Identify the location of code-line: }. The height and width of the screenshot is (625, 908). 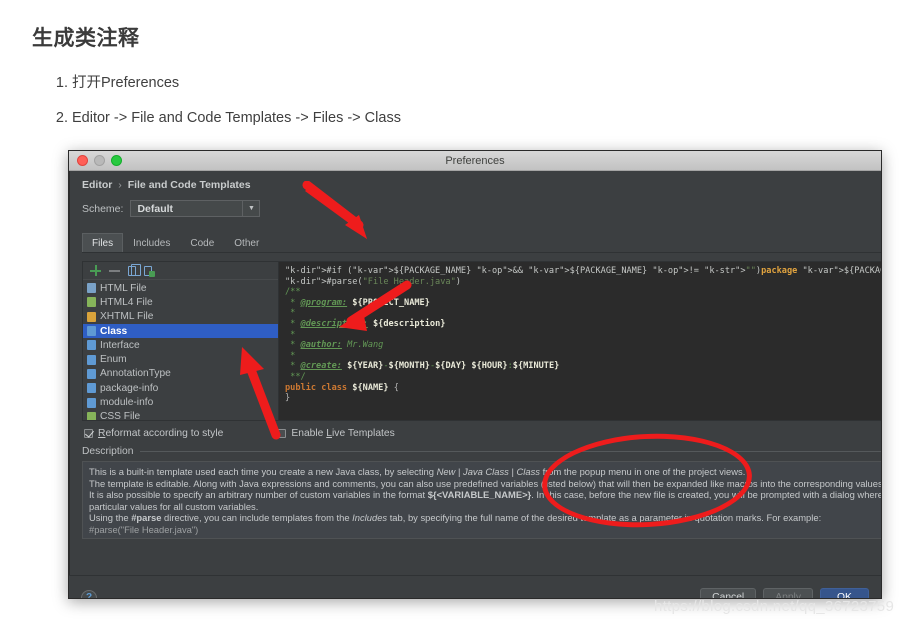
(288, 398).